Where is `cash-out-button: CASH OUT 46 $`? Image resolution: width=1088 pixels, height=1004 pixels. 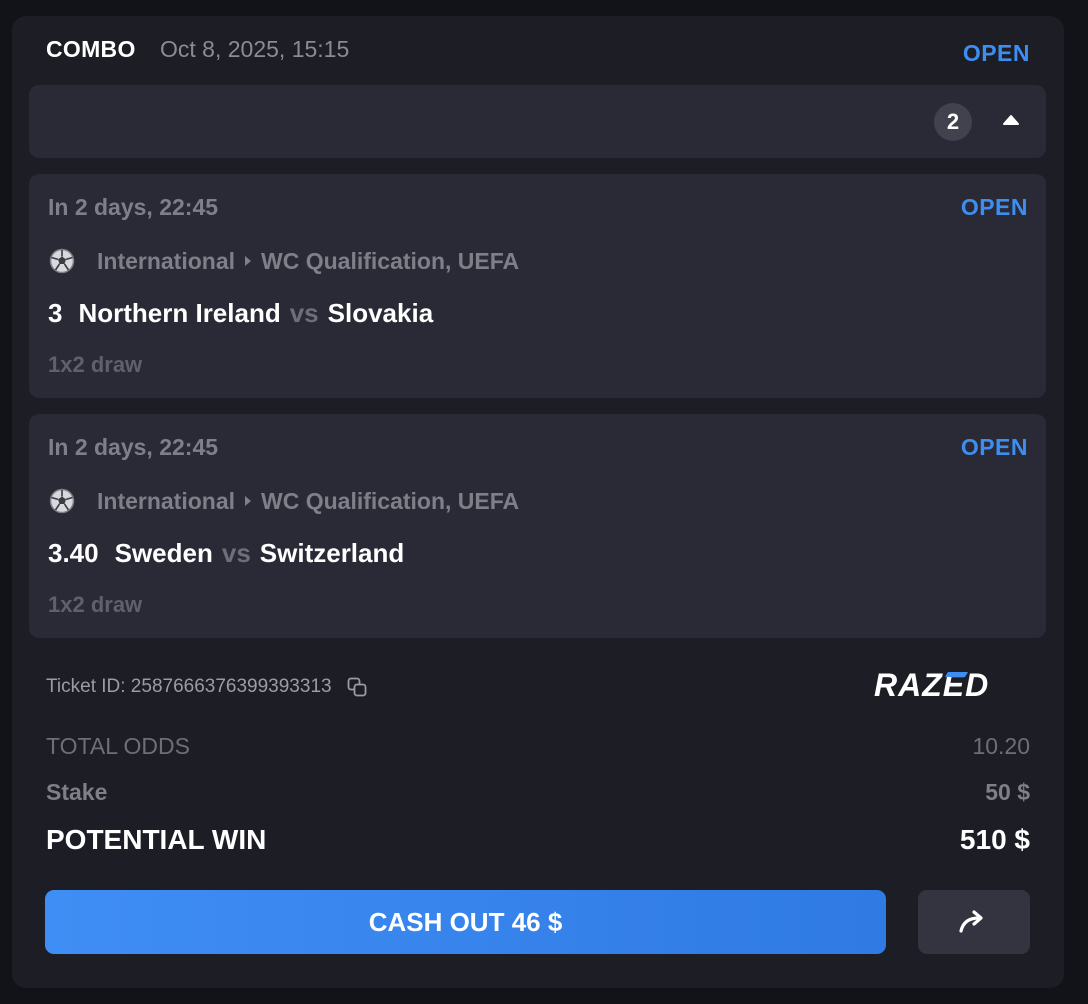 cash-out-button: CASH OUT 46 $ is located at coordinates (465, 922).